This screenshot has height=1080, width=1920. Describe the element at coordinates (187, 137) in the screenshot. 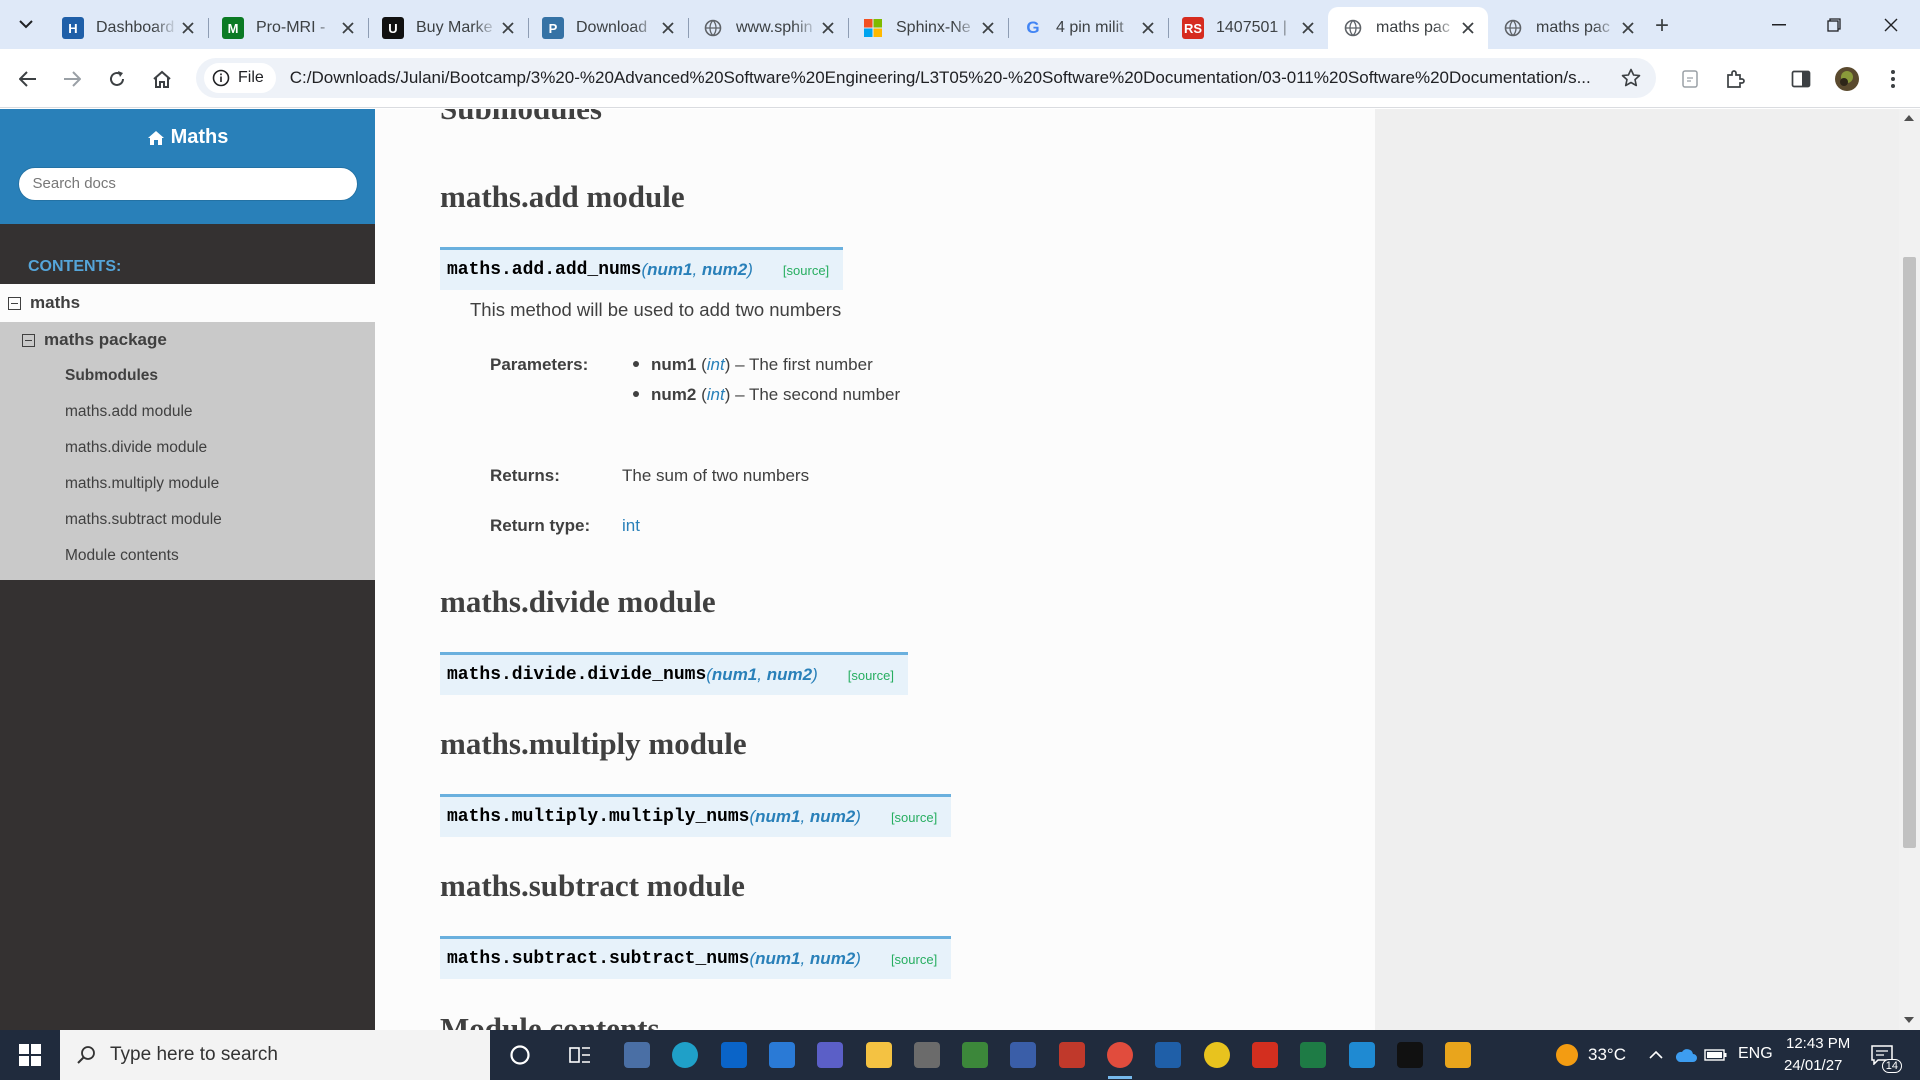

I see `project-home-link: Maths` at that location.